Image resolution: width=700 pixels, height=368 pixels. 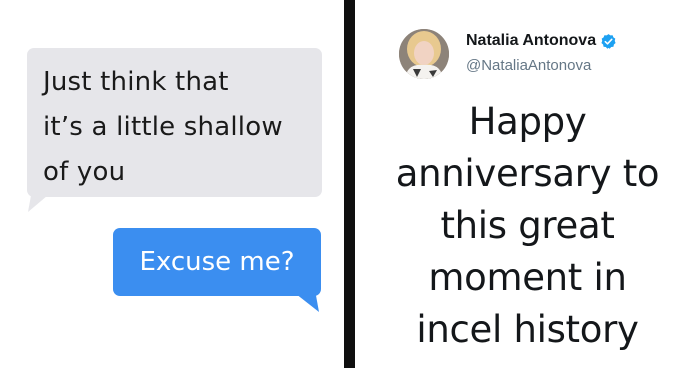 I want to click on incoming-message-line: of you, so click(x=84, y=172).